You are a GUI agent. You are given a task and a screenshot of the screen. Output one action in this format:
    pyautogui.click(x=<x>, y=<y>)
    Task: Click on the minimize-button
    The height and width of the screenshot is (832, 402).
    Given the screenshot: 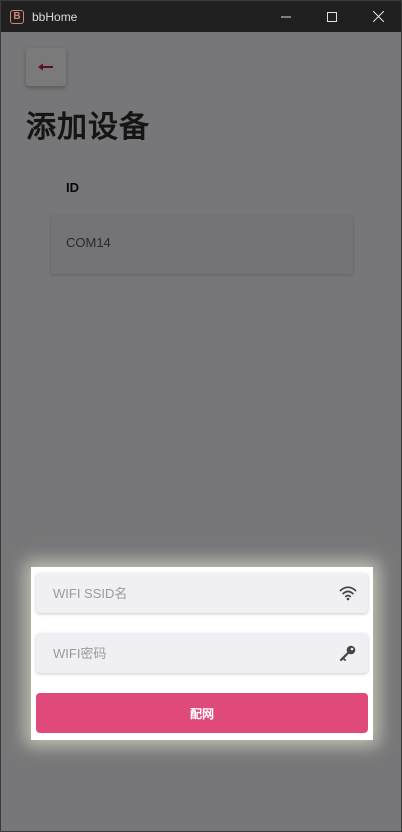 What is the action you would take?
    pyautogui.click(x=286, y=16)
    